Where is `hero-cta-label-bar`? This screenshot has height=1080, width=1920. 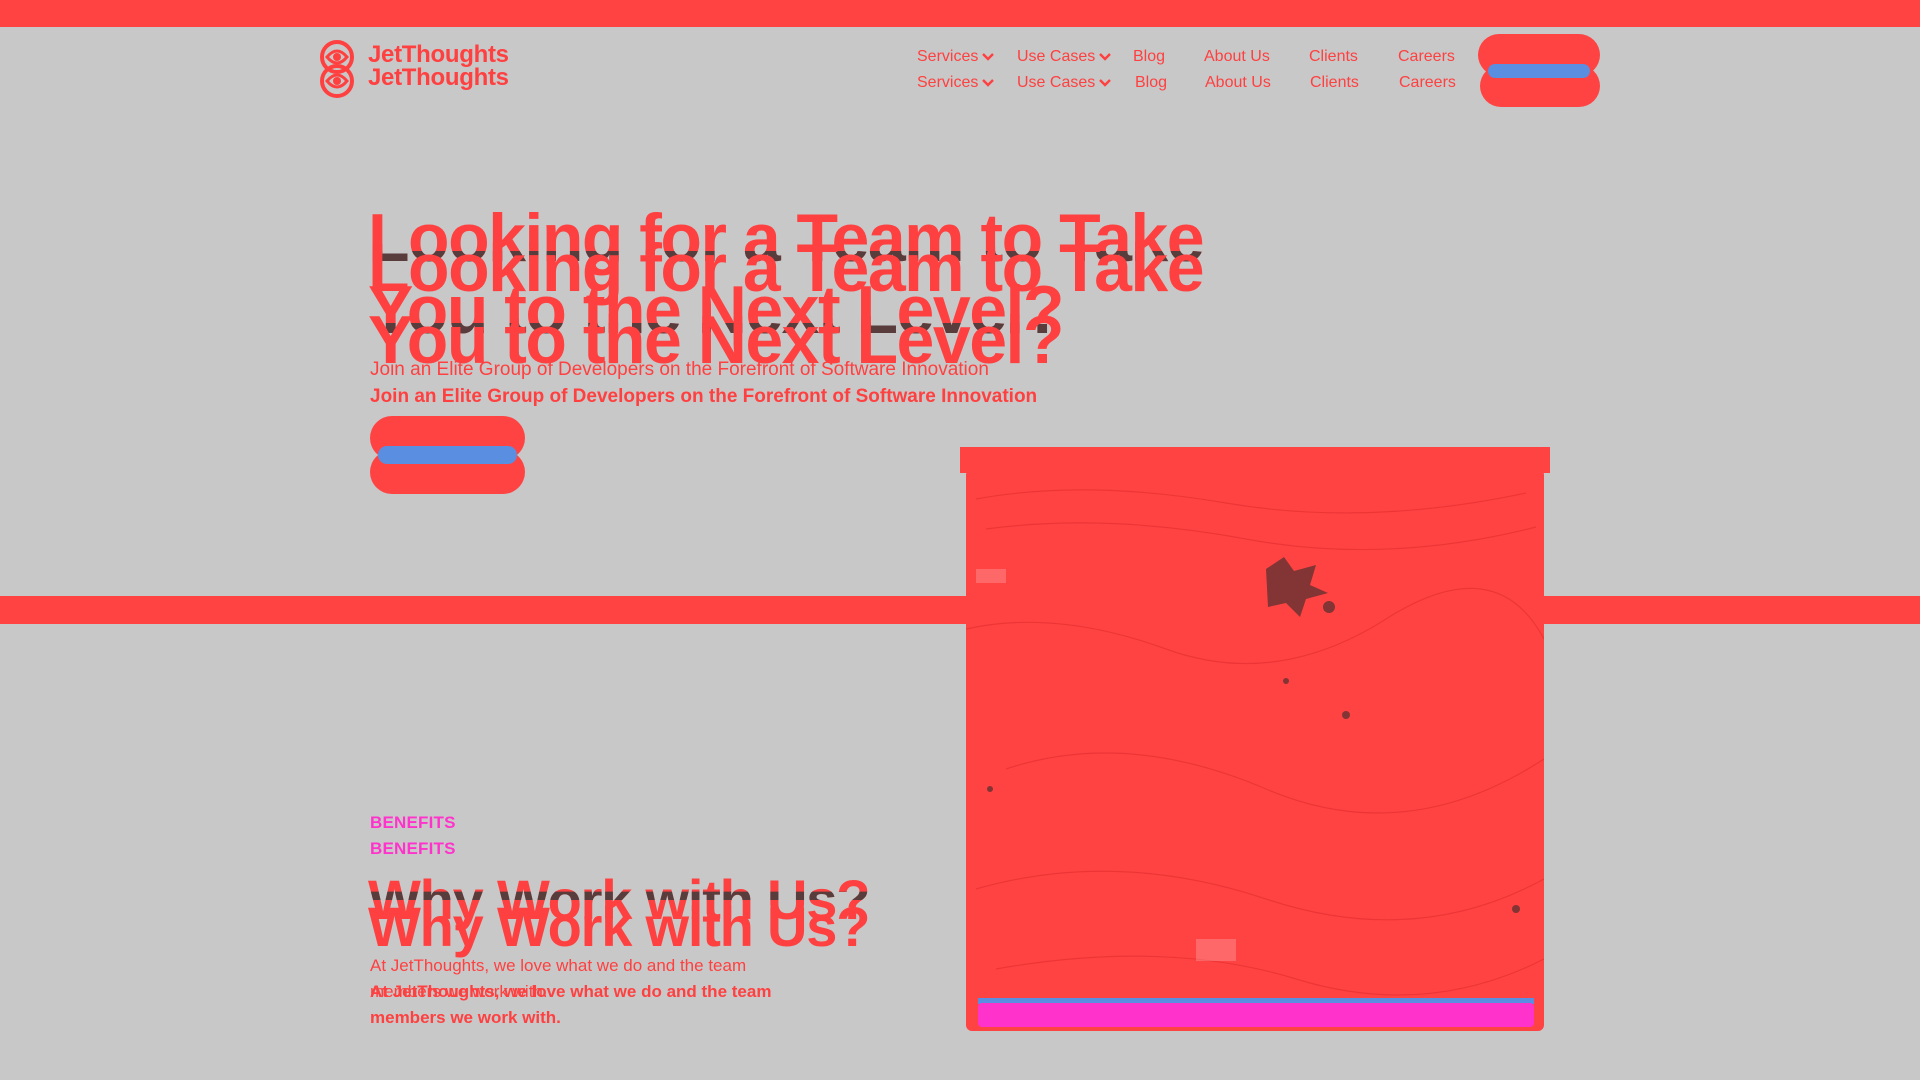
hero-cta-label-bar is located at coordinates (447, 455).